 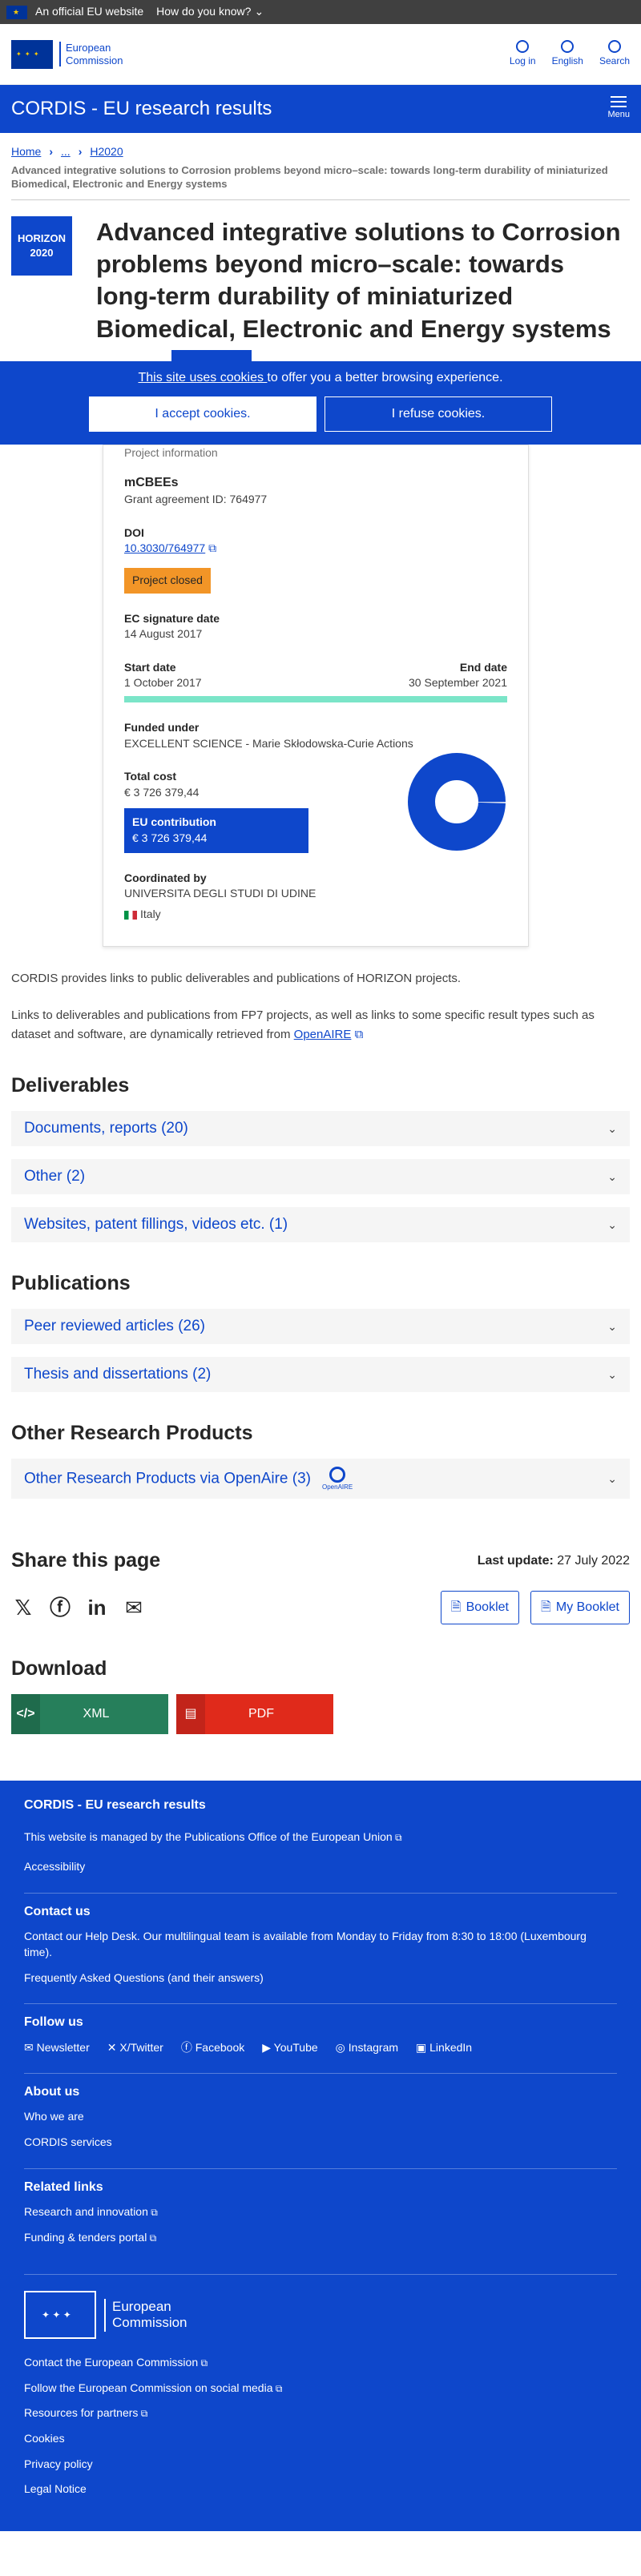 I want to click on youtube-icon: ▶, so click(x=268, y=2047).